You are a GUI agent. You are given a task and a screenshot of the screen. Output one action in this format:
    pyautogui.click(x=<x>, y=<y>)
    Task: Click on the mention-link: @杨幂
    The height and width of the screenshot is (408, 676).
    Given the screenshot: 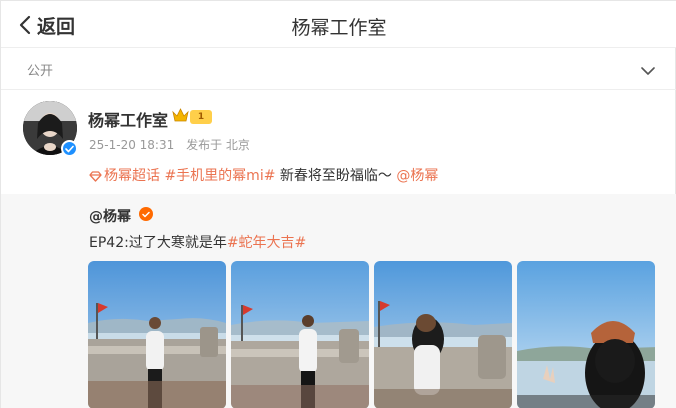 What is the action you would take?
    pyautogui.click(x=417, y=176)
    